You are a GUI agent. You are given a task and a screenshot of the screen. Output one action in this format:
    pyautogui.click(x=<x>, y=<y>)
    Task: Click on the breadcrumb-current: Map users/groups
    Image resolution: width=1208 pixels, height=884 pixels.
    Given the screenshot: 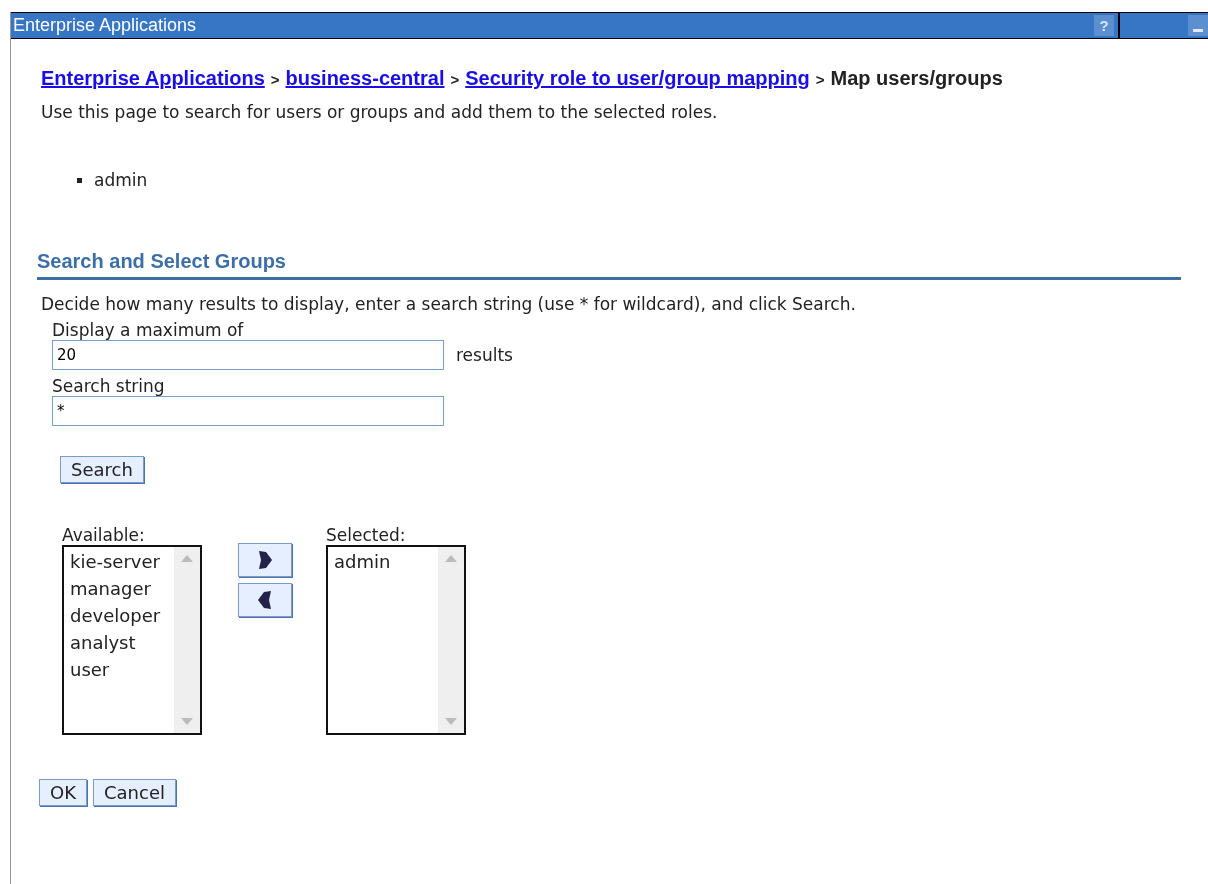 What is the action you would take?
    pyautogui.click(x=916, y=78)
    